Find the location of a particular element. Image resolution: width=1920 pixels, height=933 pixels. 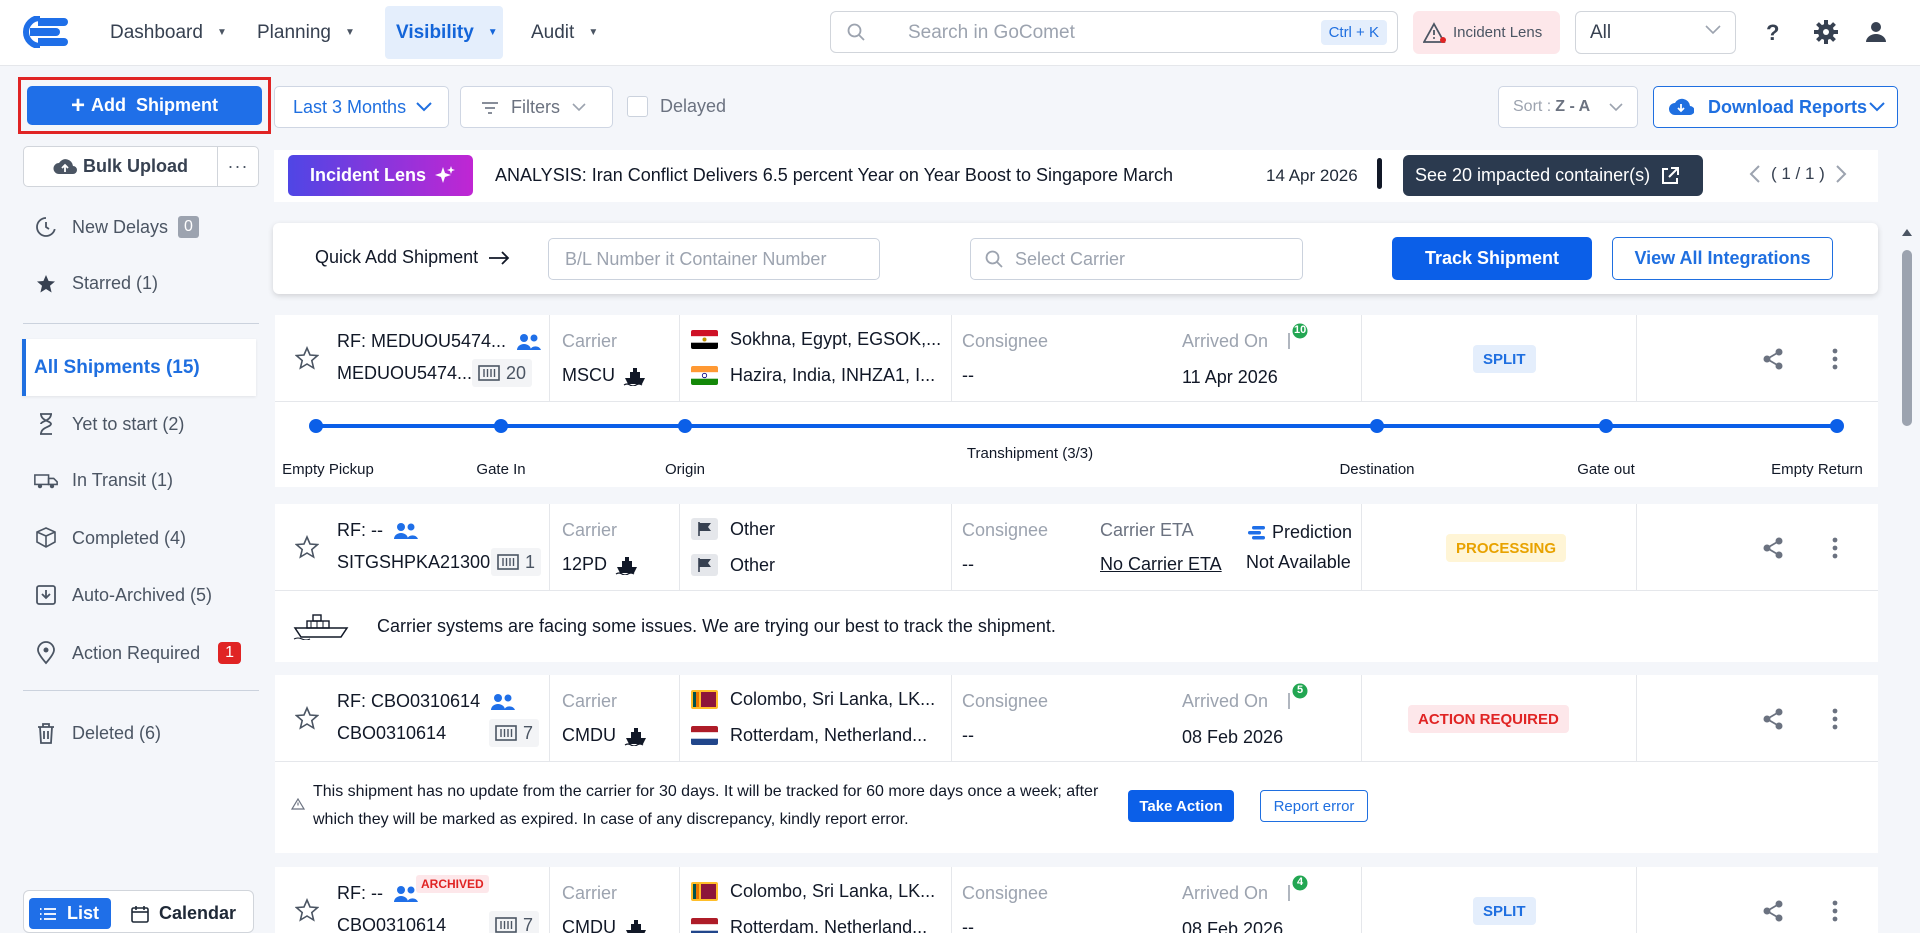

checkbox-box is located at coordinates (637, 106).